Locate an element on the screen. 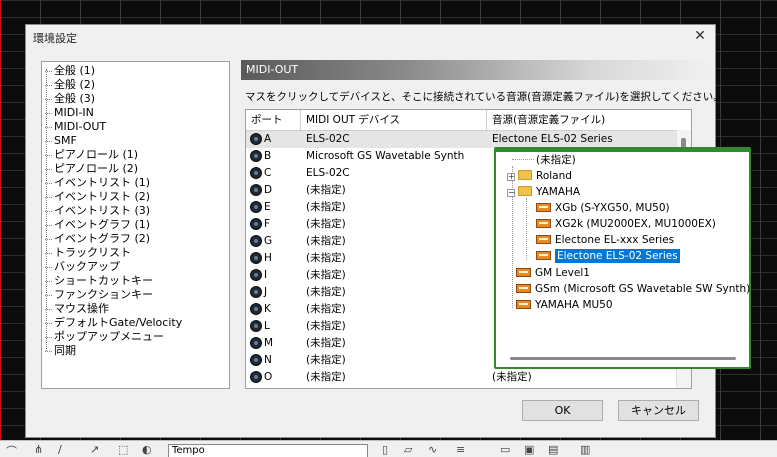  row-port: A is located at coordinates (268, 139).